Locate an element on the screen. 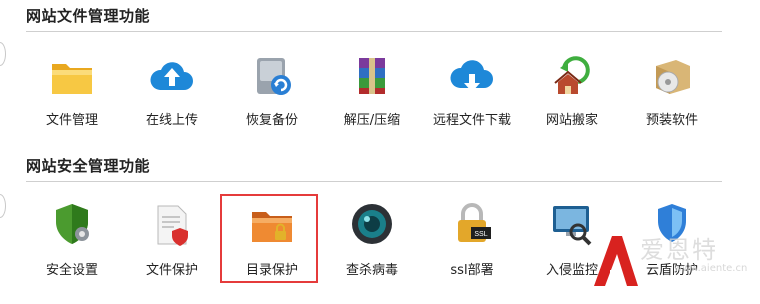  watermark-text: 爱恩特 is located at coordinates (679, 250).